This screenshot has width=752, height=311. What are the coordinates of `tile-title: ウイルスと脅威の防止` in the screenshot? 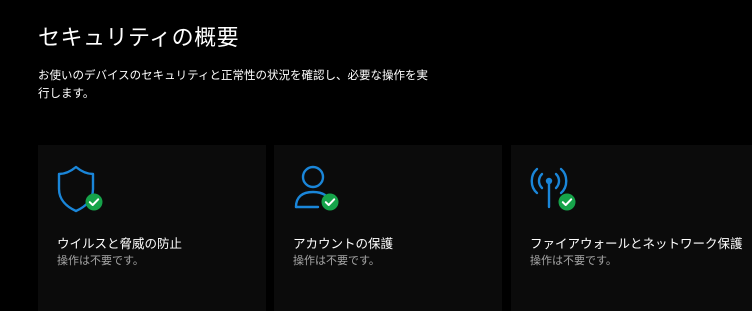 It's located at (120, 243).